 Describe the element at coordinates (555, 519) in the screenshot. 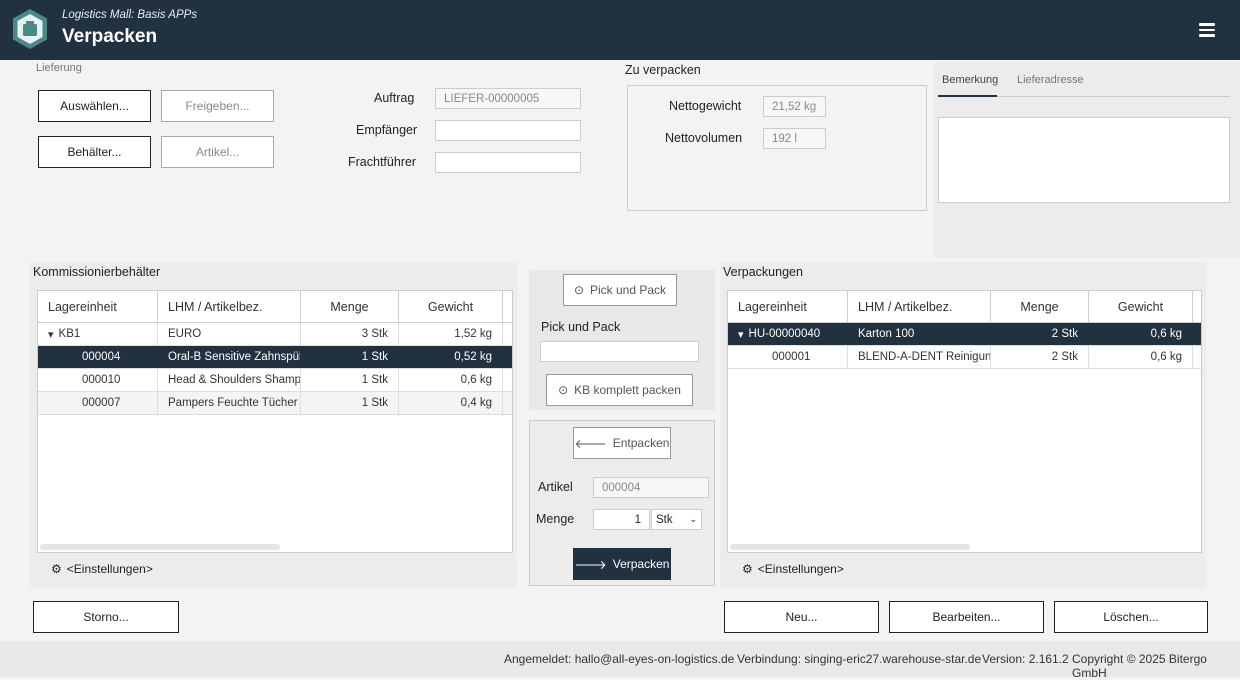

I see `menge-label: Menge` at that location.